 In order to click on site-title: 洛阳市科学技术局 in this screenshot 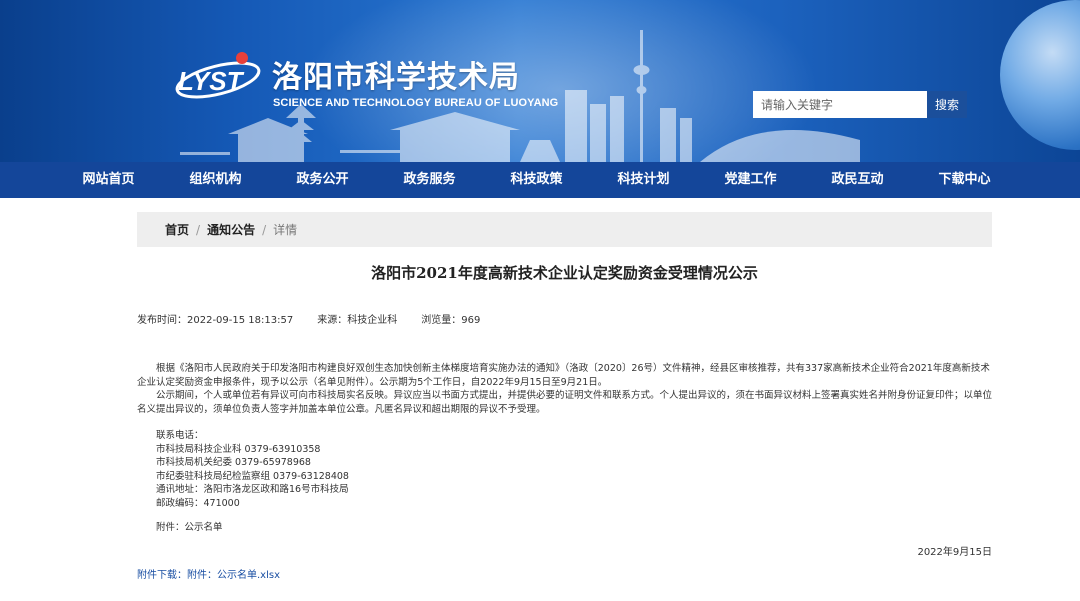, I will do `click(396, 77)`.